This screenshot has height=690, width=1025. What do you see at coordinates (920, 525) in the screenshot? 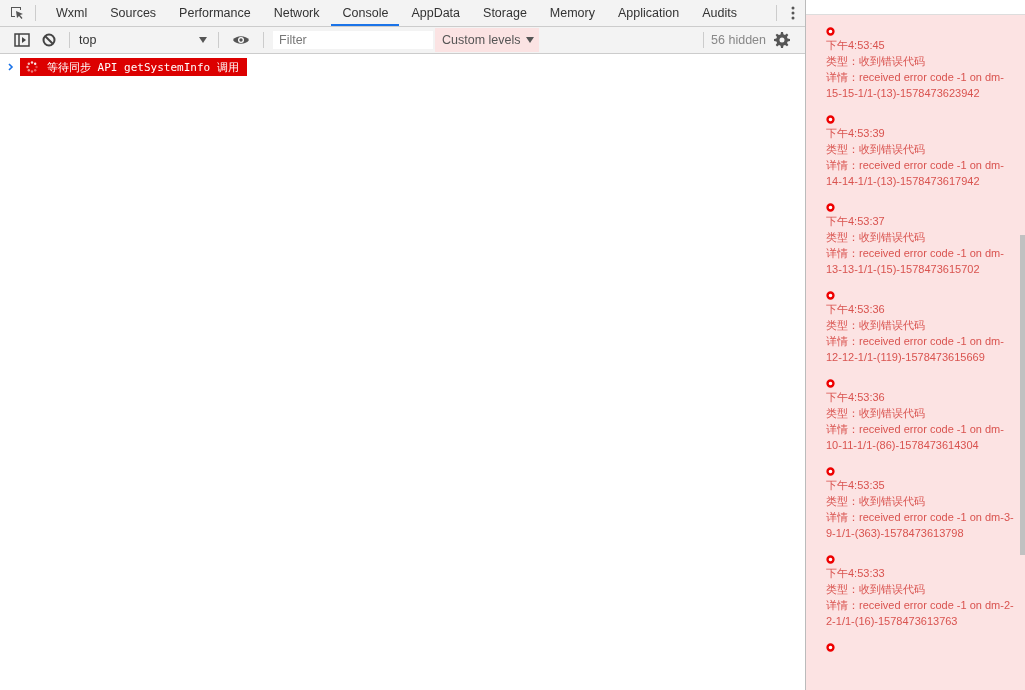
I see `log-detail: 详情：received error code -1 on dm-3-9-1/1-(363)-1578473613798` at bounding box center [920, 525].